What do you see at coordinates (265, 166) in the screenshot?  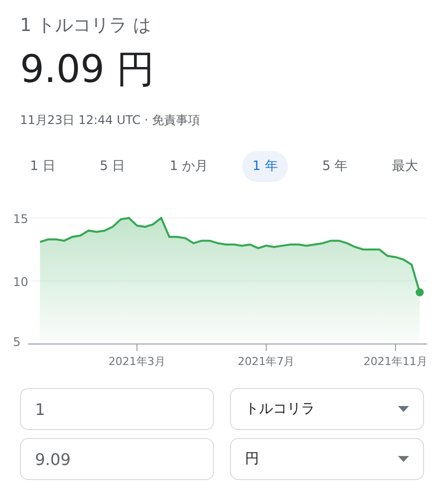 I see `range-tab: 1 年` at bounding box center [265, 166].